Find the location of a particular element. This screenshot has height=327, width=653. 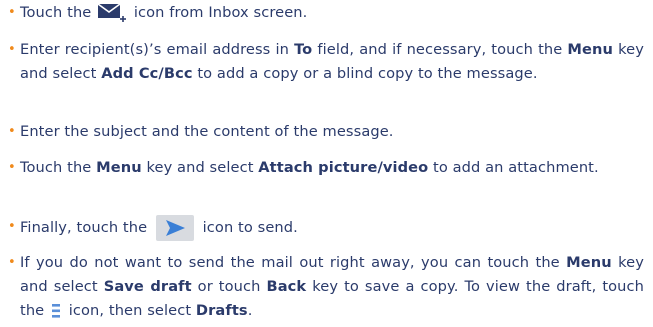

step-send: • Finally, touch the icon to send. is located at coordinates (326, 228).